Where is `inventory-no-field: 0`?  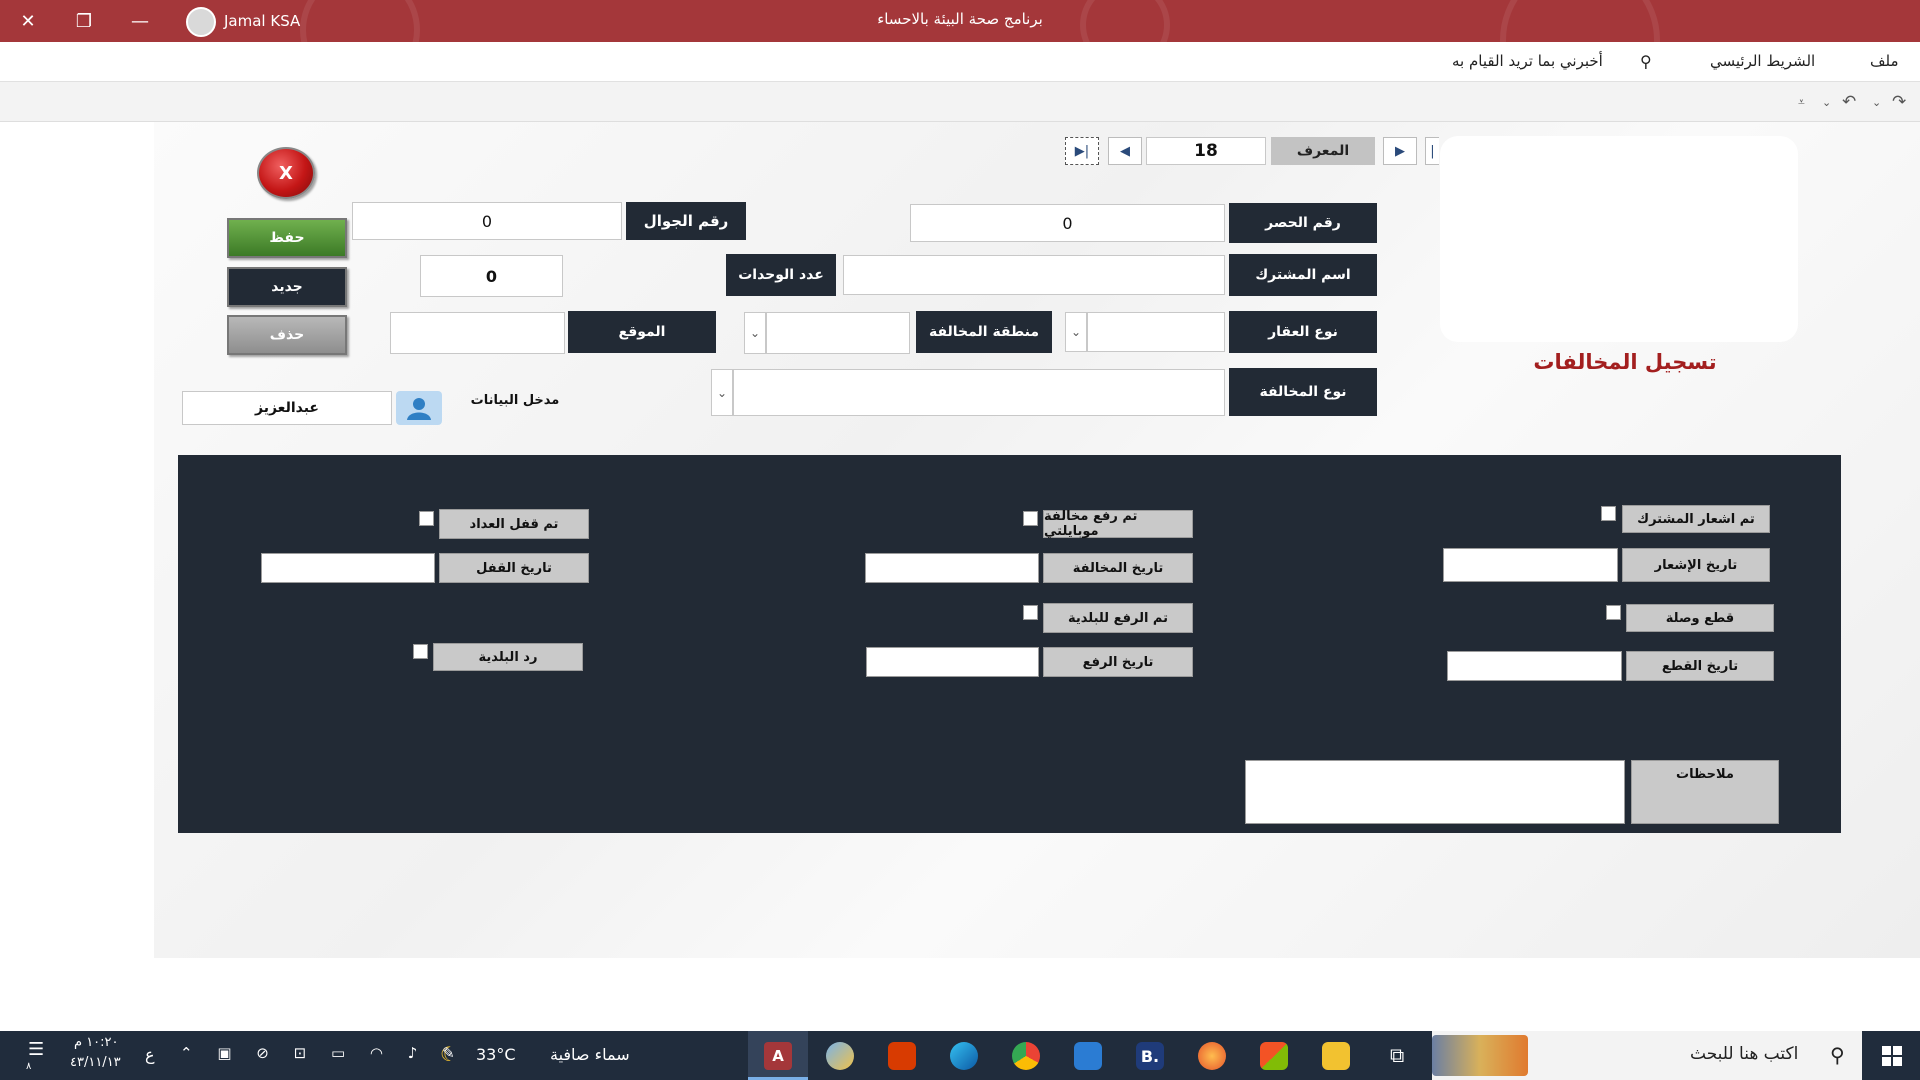
inventory-no-field: 0 is located at coordinates (1067, 223).